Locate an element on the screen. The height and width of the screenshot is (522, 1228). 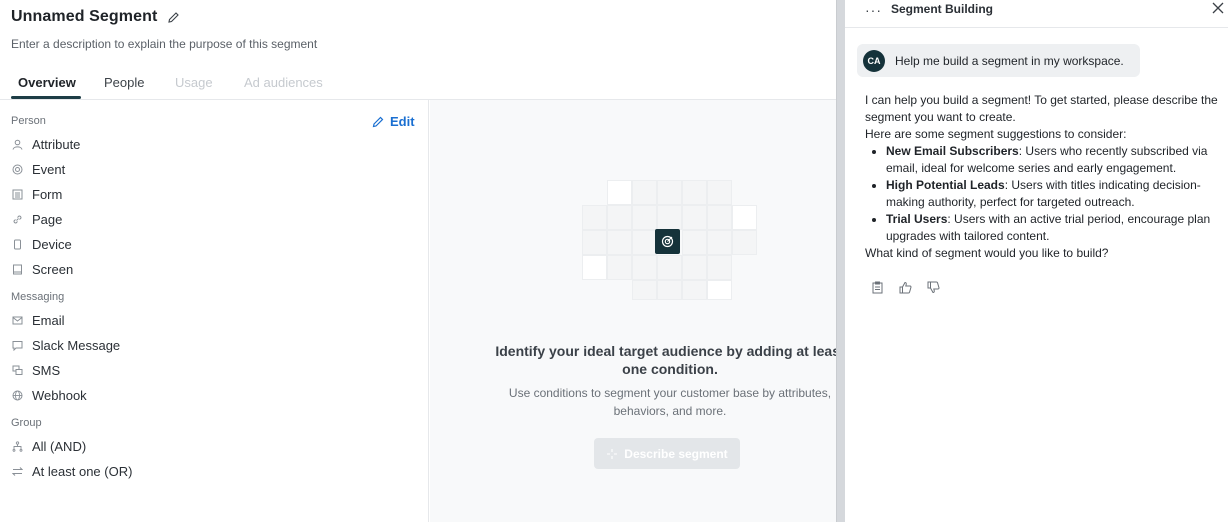
describe-segment-label: Describe segment is located at coordinates (676, 453).